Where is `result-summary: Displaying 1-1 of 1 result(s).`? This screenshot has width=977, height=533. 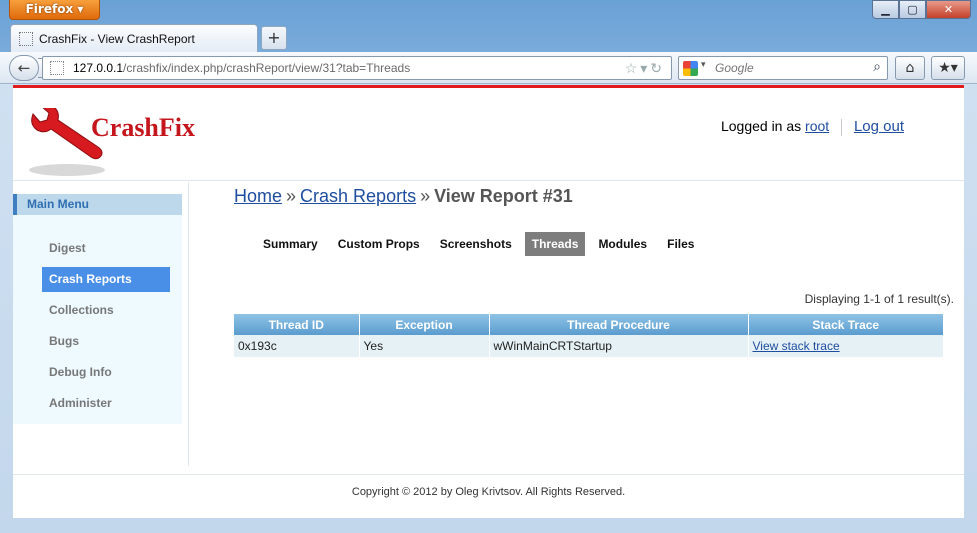
result-summary: Displaying 1-1 of 1 result(s). is located at coordinates (879, 299).